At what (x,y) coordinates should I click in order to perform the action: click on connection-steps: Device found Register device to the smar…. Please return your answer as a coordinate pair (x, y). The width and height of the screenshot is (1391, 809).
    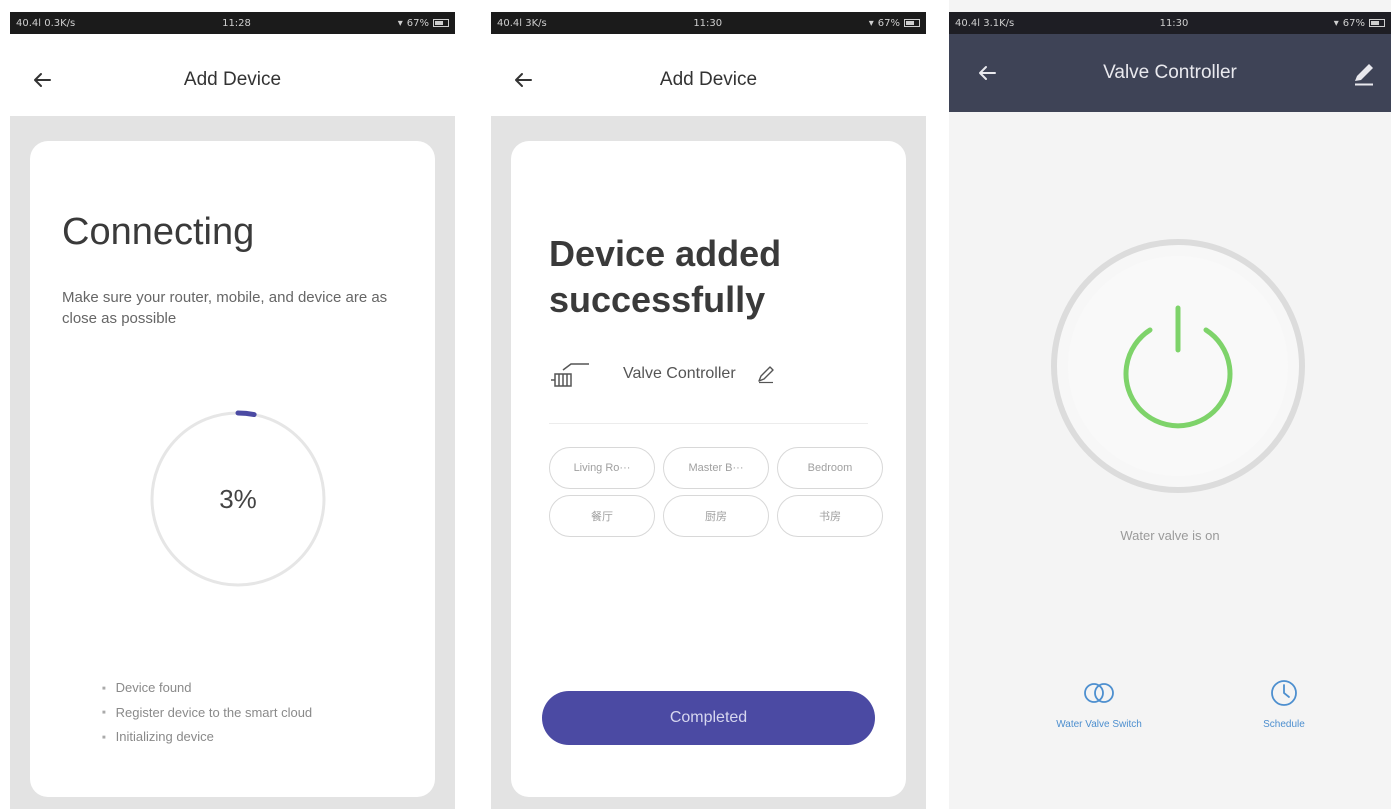
    Looking at the image, I should click on (207, 713).